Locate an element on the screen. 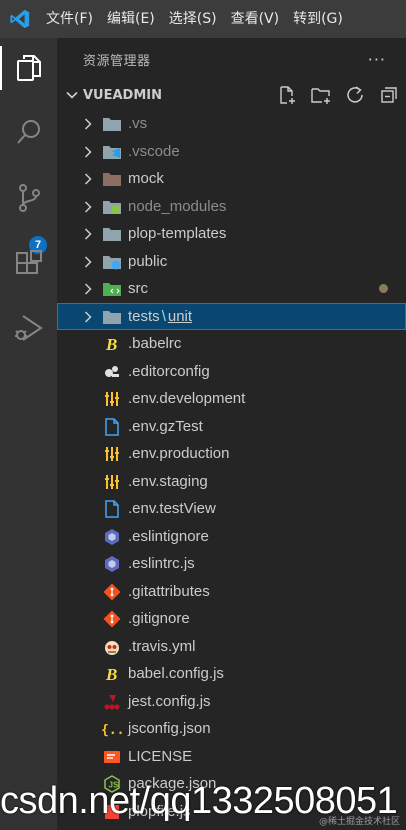 Image resolution: width=406 pixels, height=830 pixels. tree-file: .editorconfig is located at coordinates (231, 372).